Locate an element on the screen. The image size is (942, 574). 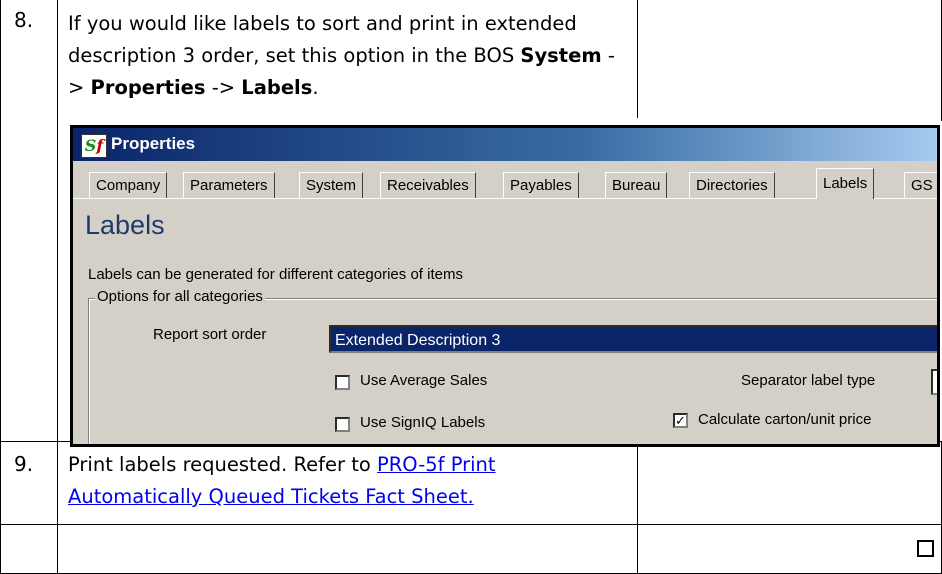
report-sort-order-select: Extended Description 3 is located at coordinates (633, 339).